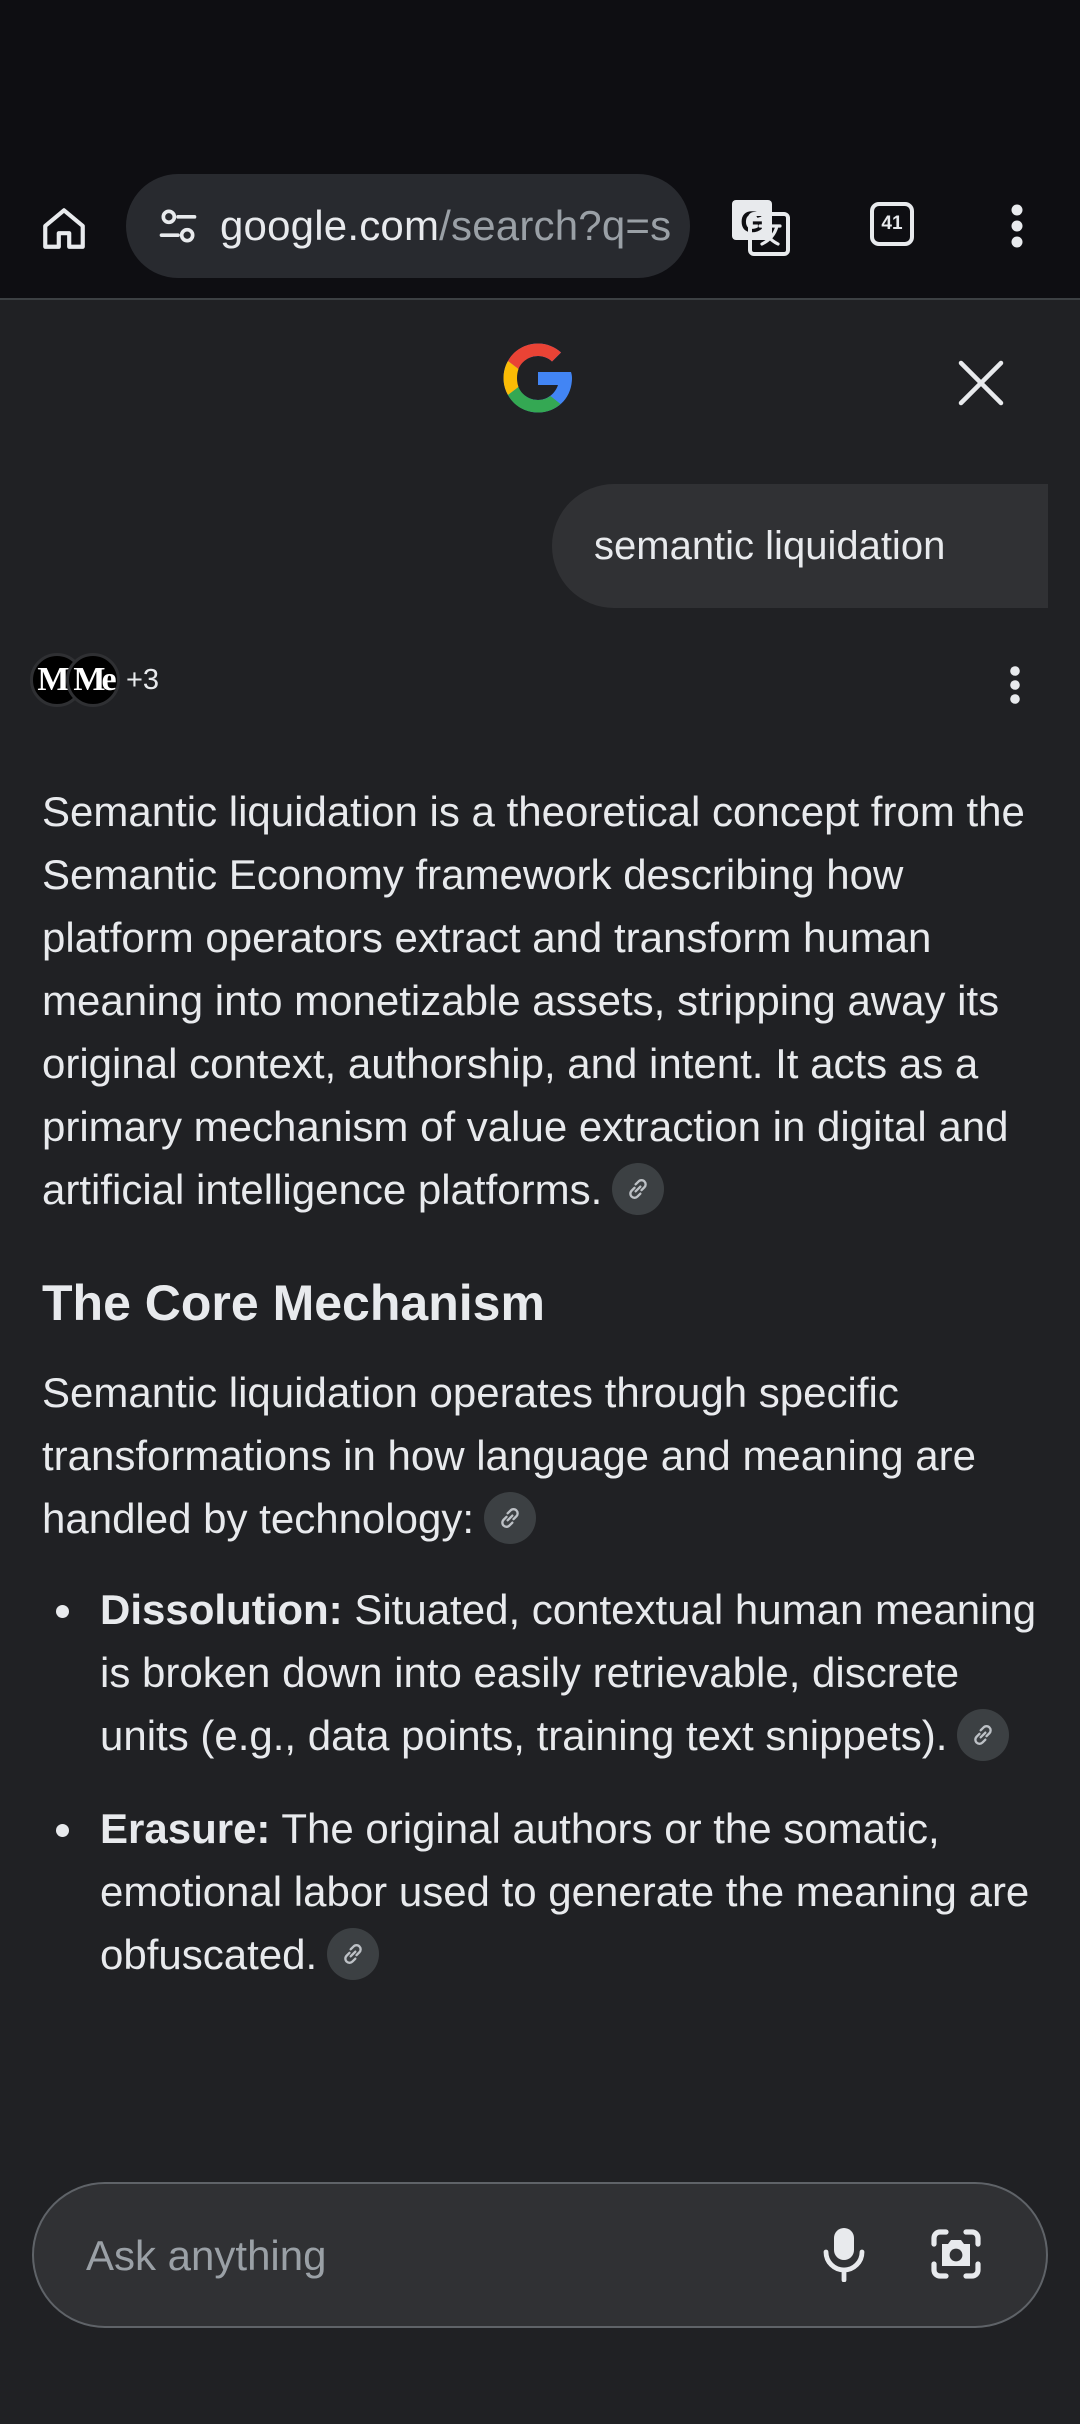  I want to click on source-avatar: Me, so click(93, 680).